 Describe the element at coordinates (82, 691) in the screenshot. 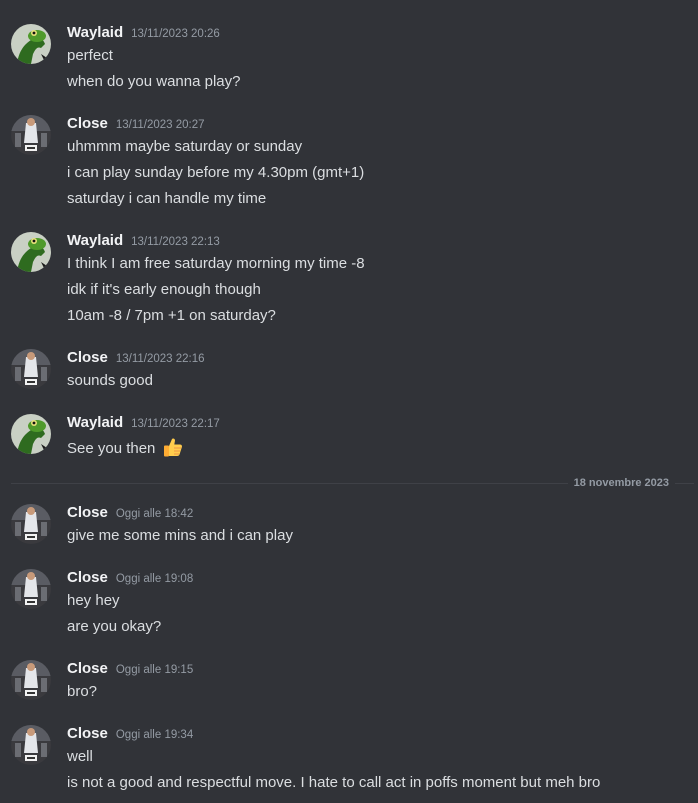

I see `message-text: bro?` at that location.